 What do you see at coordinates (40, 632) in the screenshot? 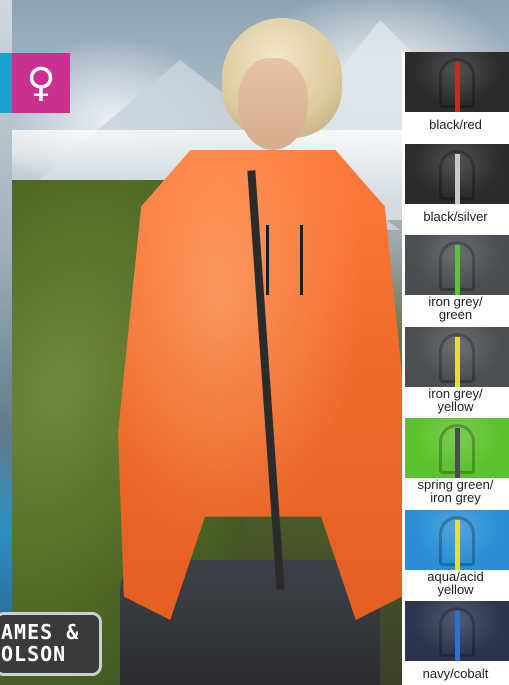
I see `brand-logo-line-1: AMES &` at bounding box center [40, 632].